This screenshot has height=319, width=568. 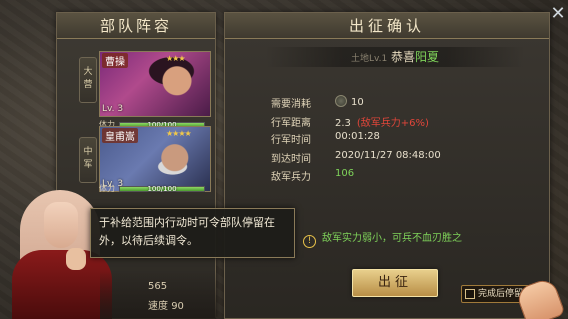 I want to click on target-city: 阳夏, so click(x=427, y=57).